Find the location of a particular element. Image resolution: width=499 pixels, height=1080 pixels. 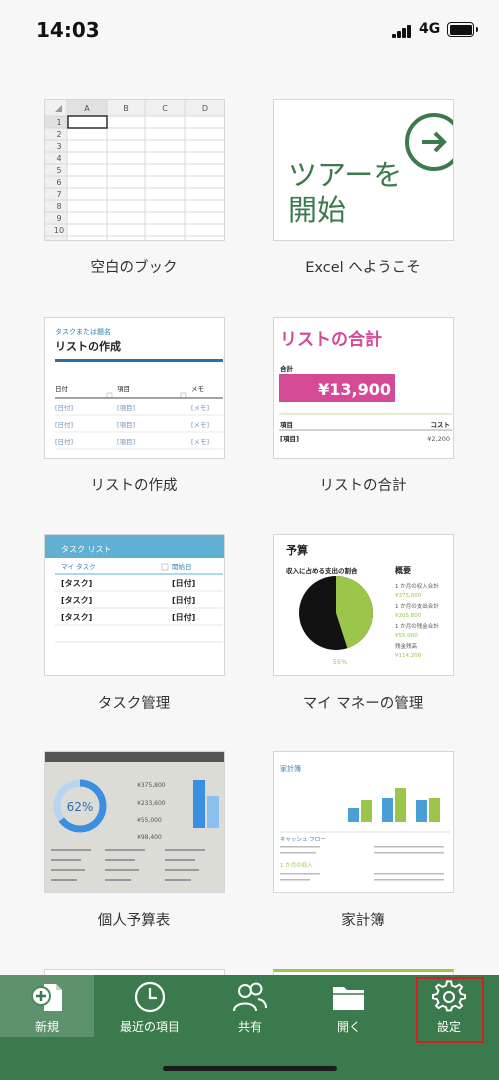

svg-text: 開始日 is located at coordinates (182, 566).